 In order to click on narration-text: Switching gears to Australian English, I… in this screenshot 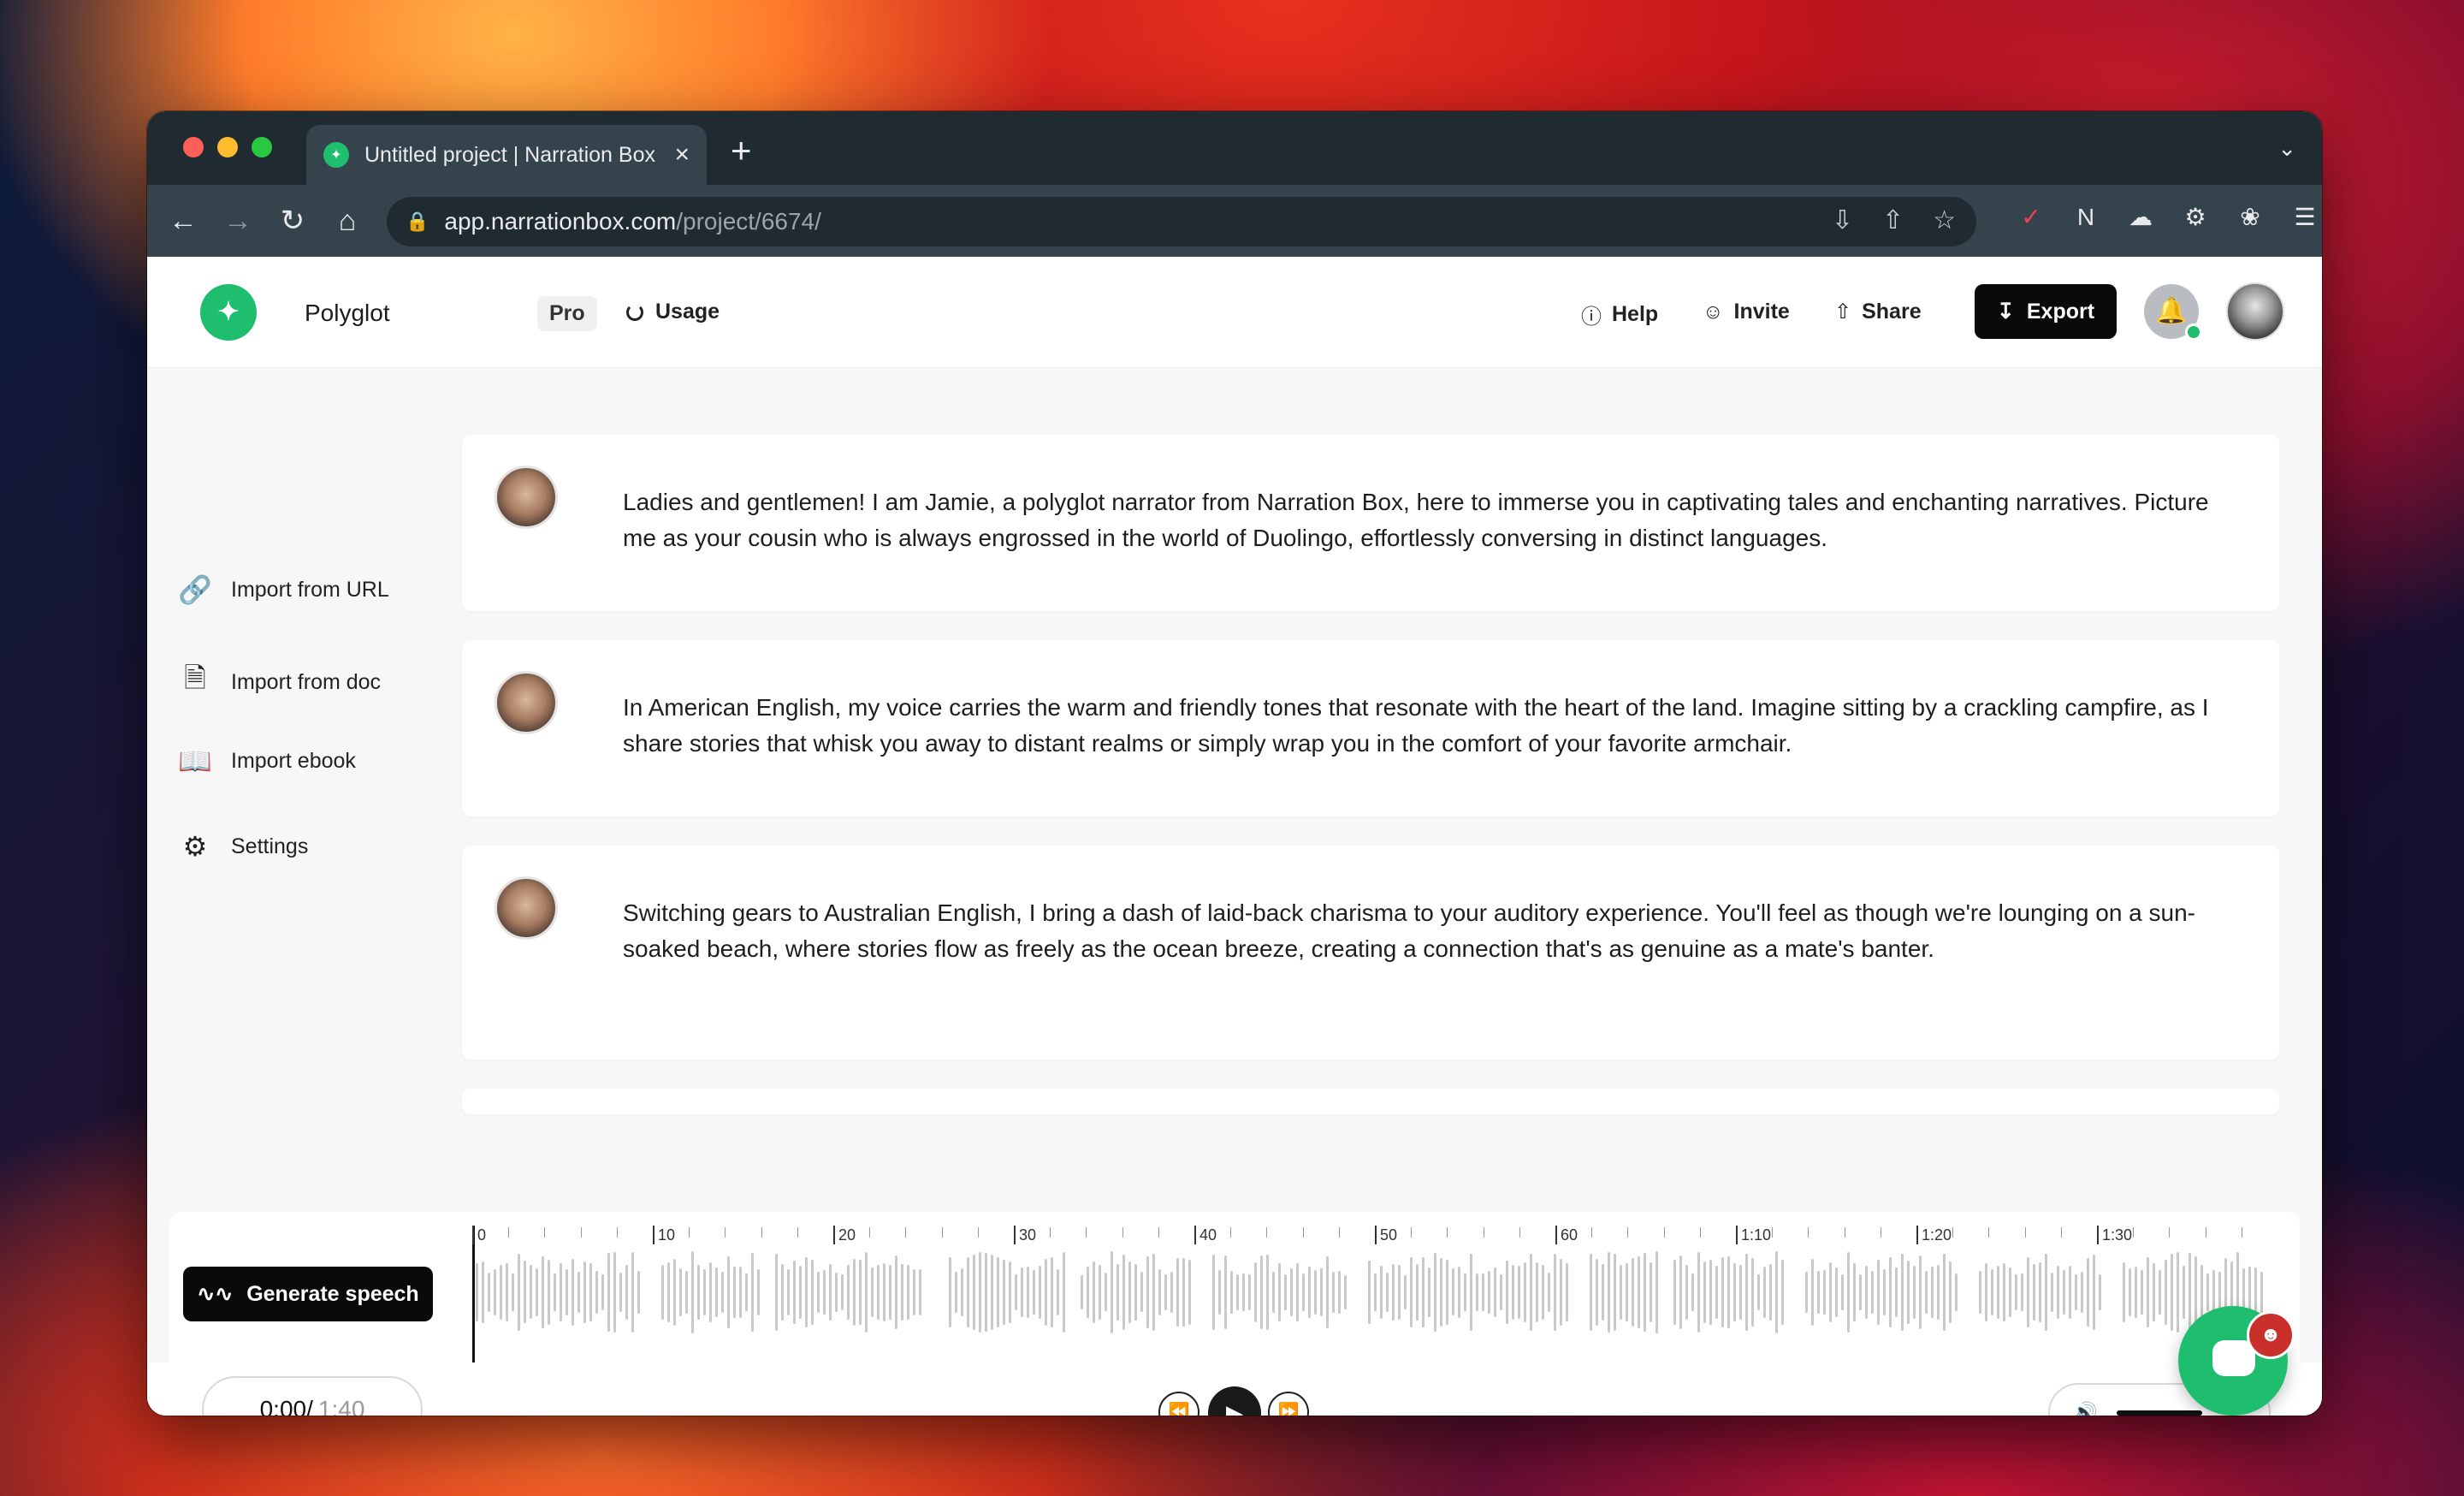, I will do `click(1418, 931)`.